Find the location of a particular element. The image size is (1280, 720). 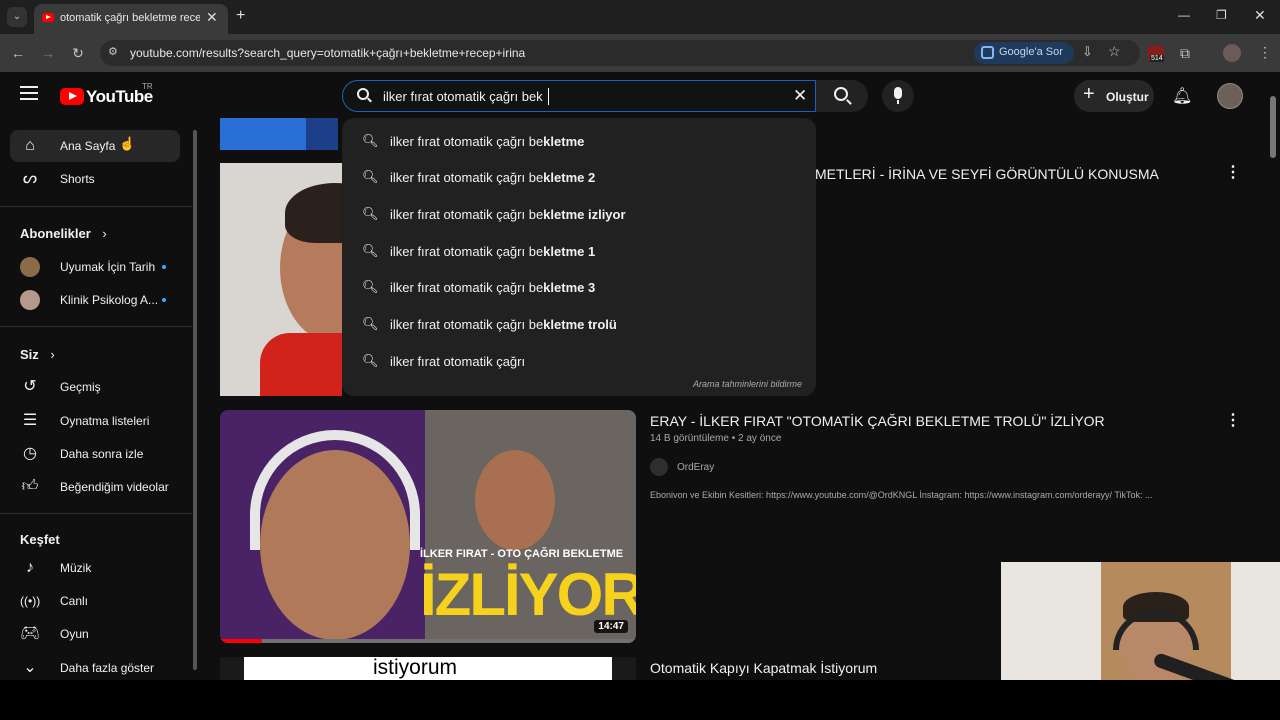

suggestion-completion: kletme izliyor is located at coordinates (584, 214).